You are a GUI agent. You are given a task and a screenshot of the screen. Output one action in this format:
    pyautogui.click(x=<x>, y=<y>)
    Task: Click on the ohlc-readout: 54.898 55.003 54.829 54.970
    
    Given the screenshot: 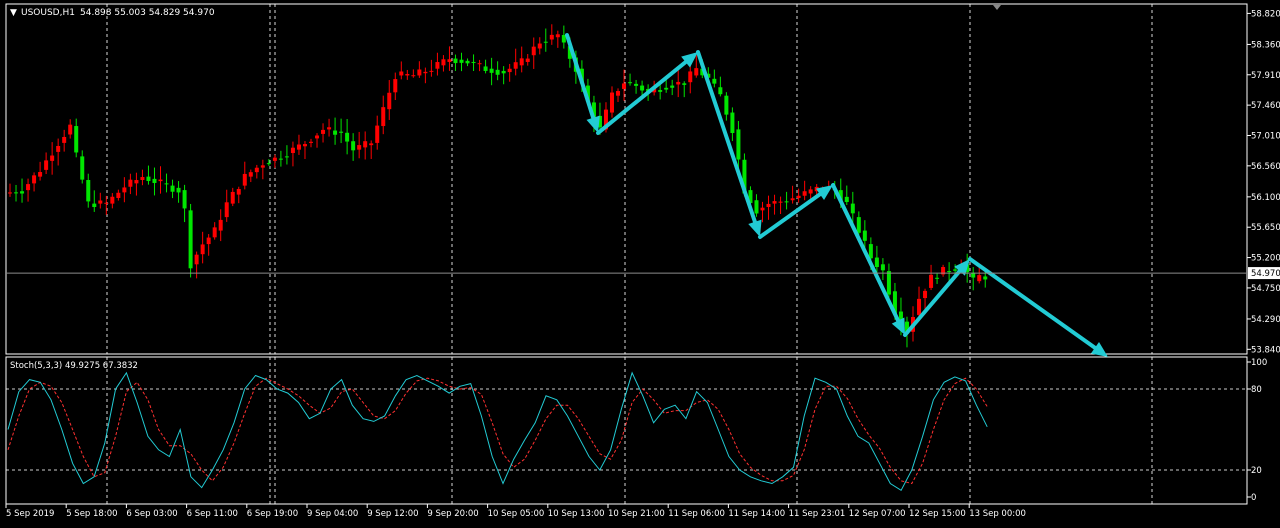 What is the action you would take?
    pyautogui.click(x=147, y=13)
    